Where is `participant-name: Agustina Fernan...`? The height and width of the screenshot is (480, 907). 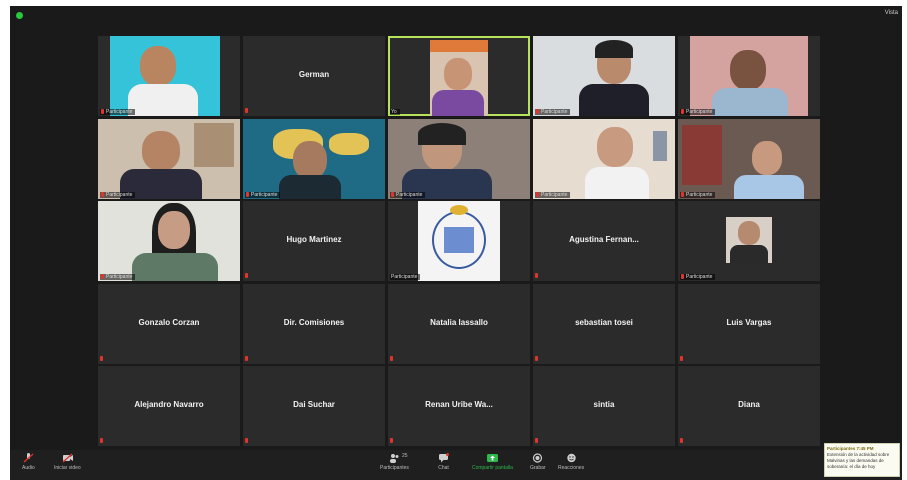 participant-name: Agustina Fernan... is located at coordinates (604, 239).